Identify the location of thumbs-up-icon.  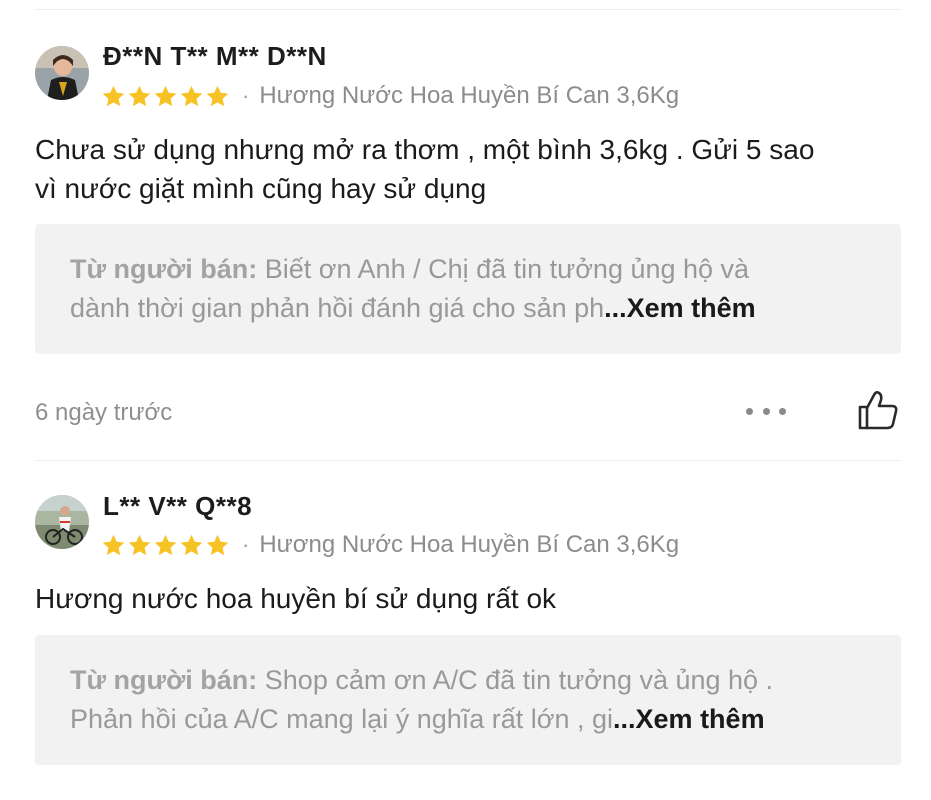
(878, 410).